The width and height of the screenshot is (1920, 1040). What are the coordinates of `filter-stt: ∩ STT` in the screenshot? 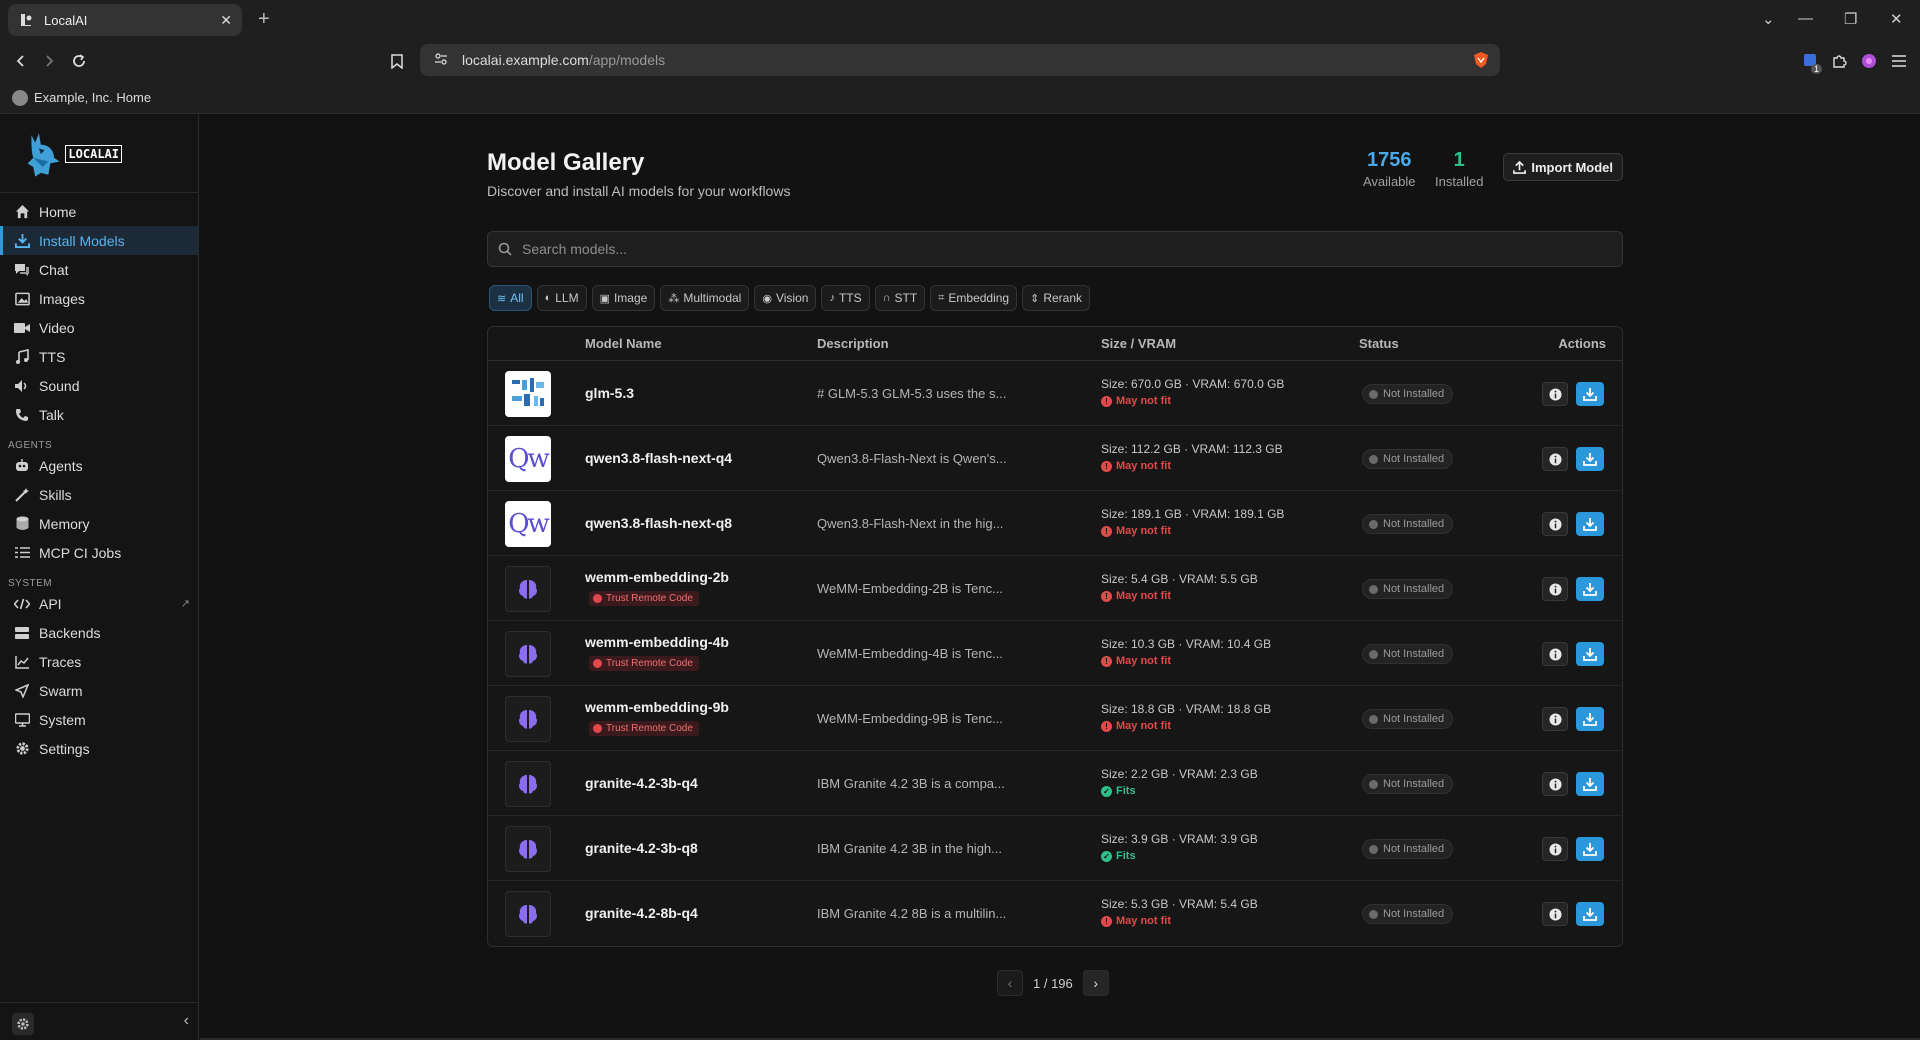 It's located at (900, 298).